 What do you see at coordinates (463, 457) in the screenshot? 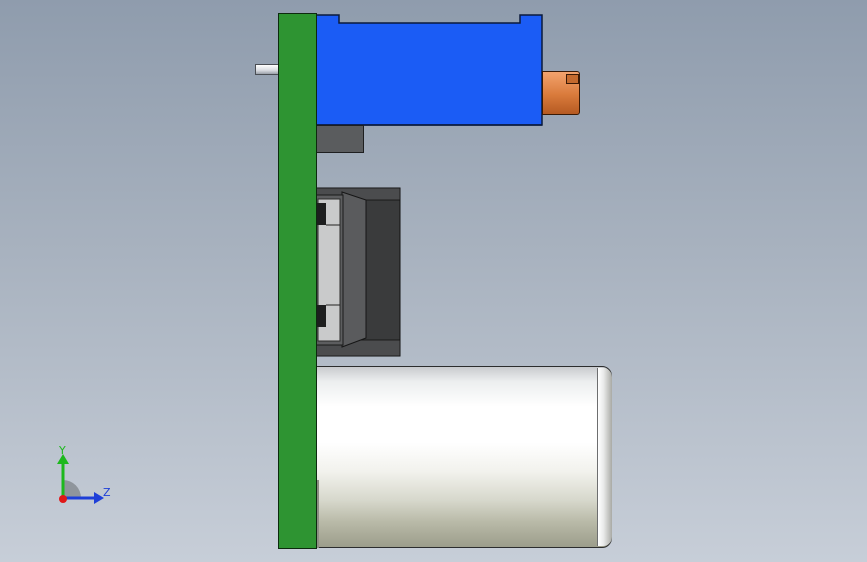
I see `capacitor-body` at bounding box center [463, 457].